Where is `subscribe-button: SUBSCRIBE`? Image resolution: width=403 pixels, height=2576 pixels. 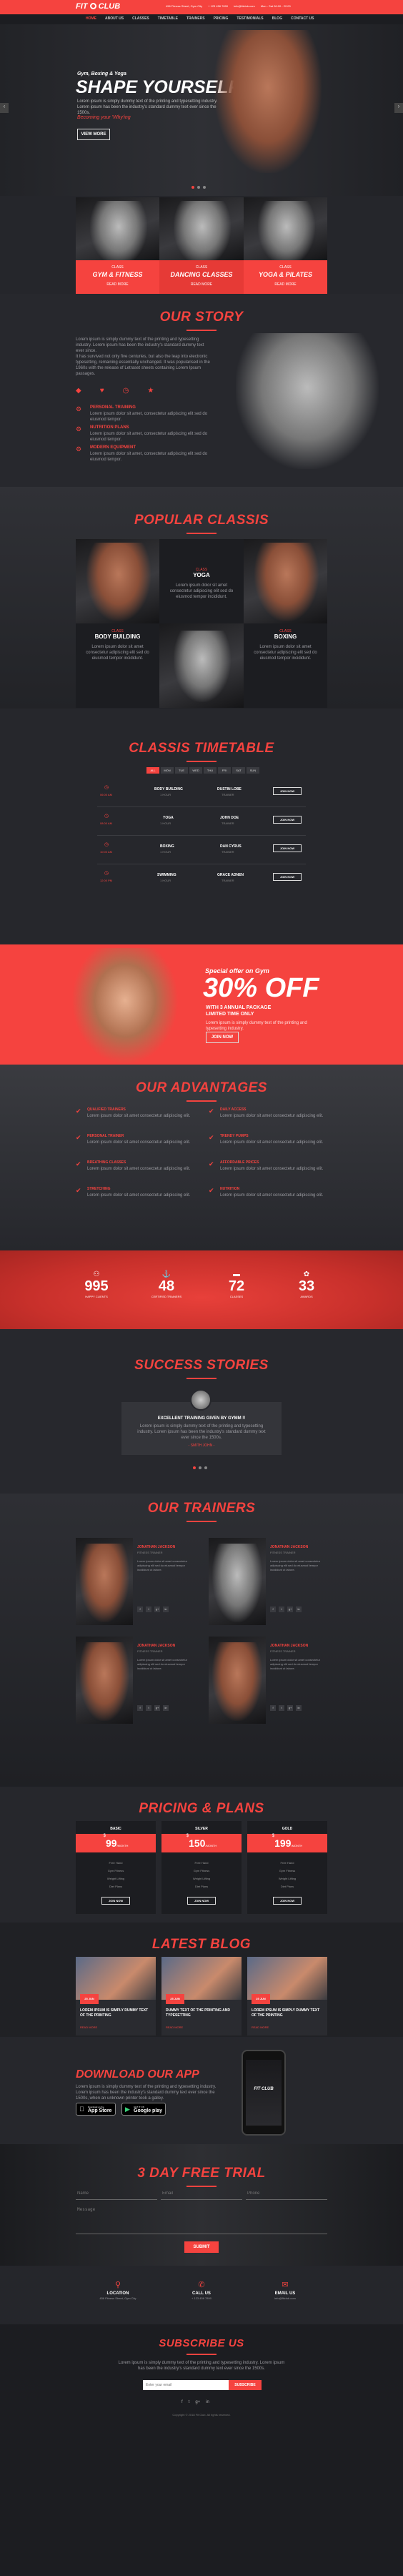 subscribe-button: SUBSCRIBE is located at coordinates (245, 2385).